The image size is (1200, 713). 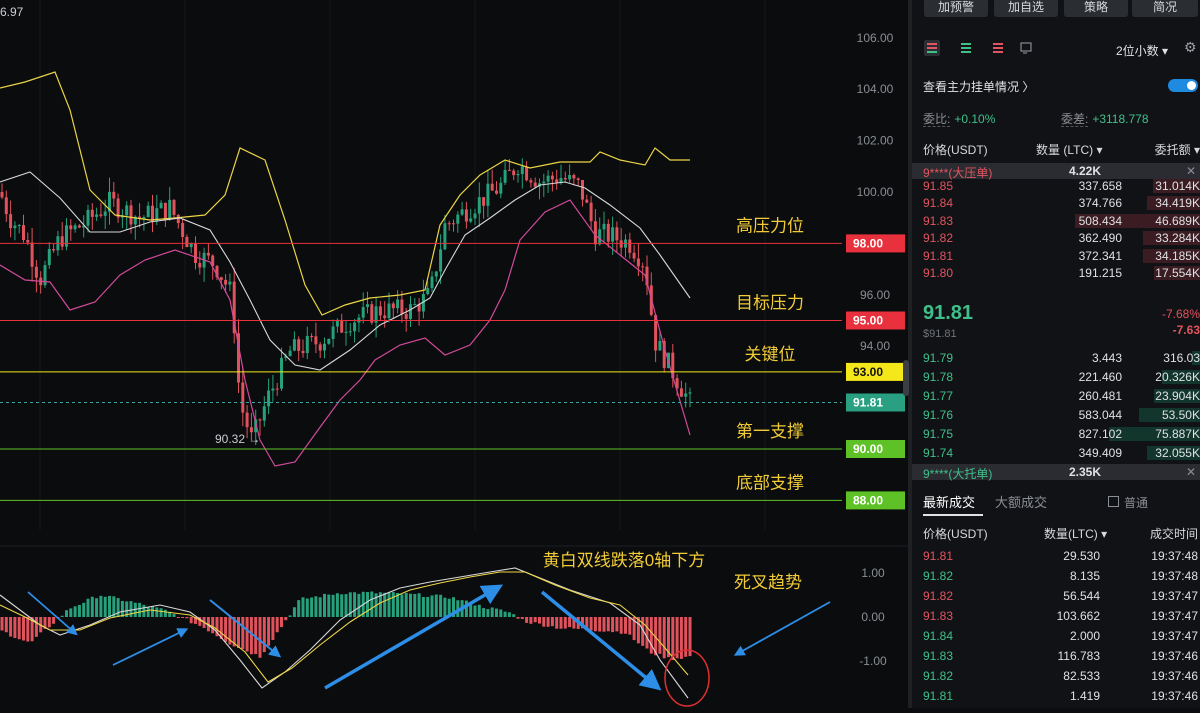 I want to click on order-price: 91.75, so click(x=938, y=434).